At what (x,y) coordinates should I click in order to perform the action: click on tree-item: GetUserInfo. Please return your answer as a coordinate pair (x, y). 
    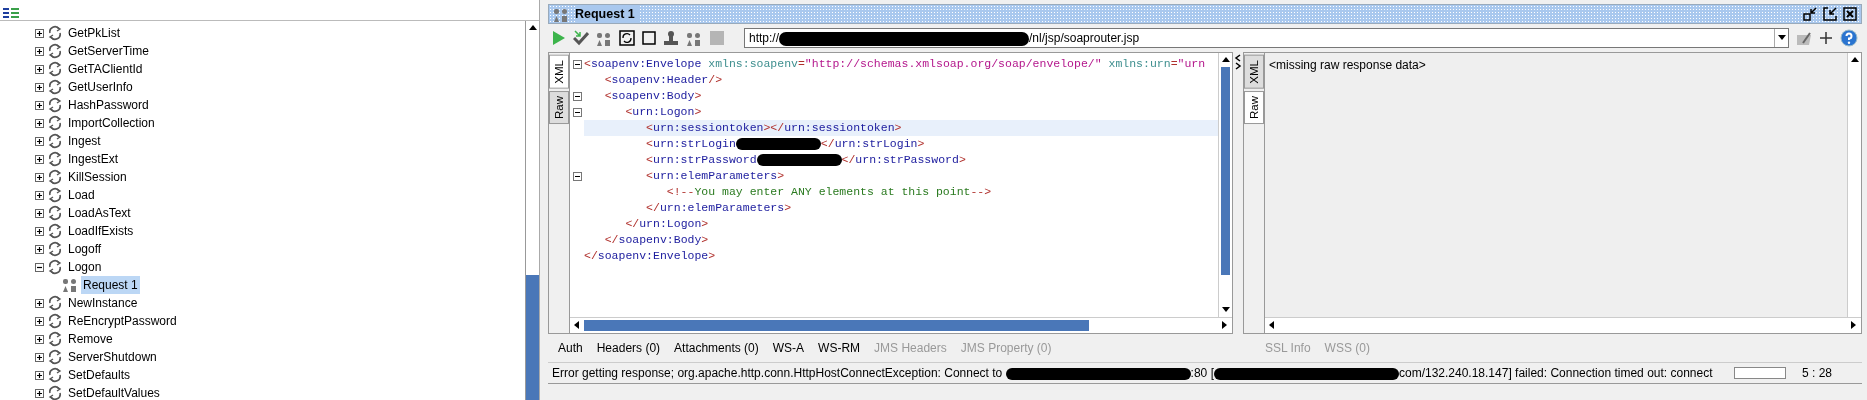
    Looking at the image, I should click on (100, 87).